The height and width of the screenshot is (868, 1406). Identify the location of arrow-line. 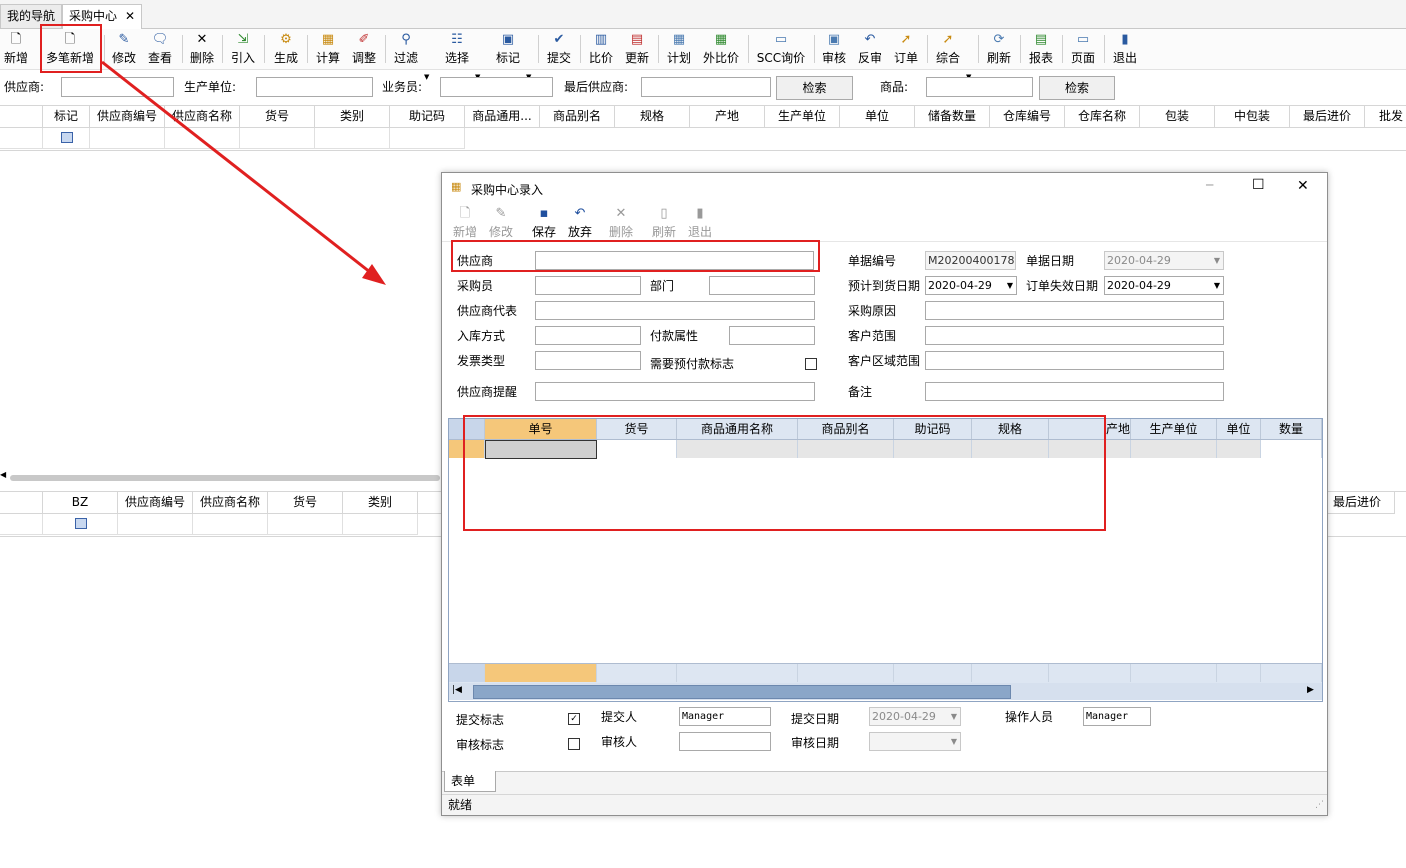
(238, 169).